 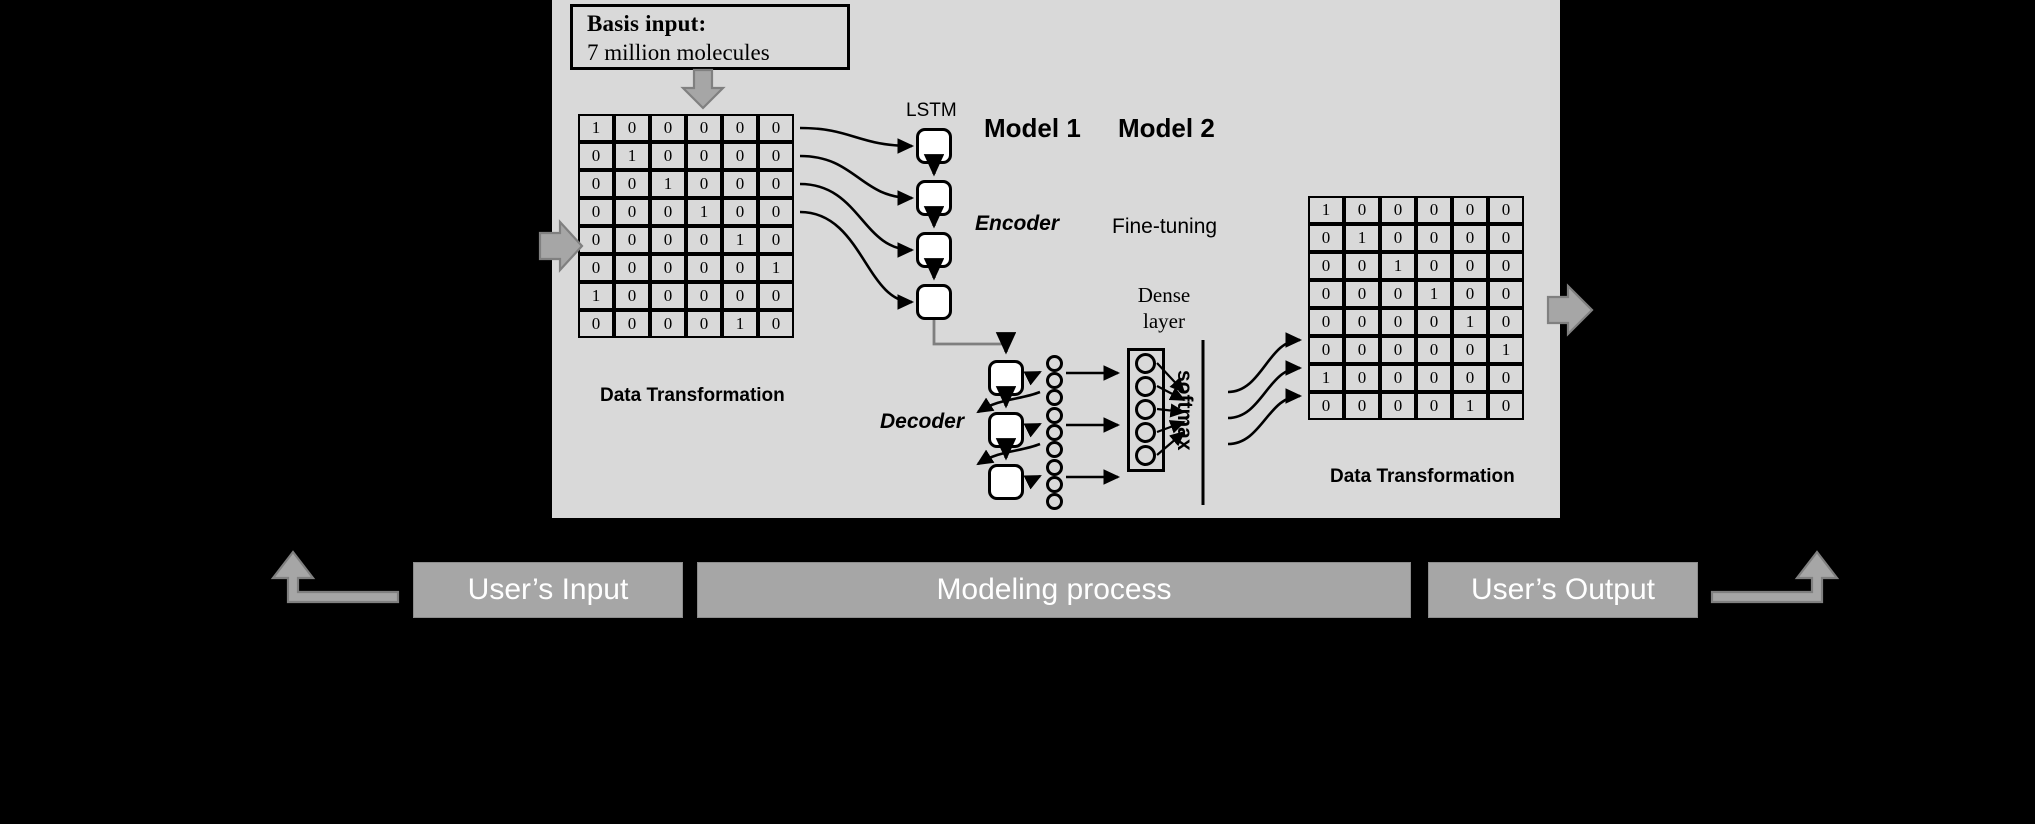 What do you see at coordinates (668, 240) in the screenshot?
I see `input-matrix-cell-r5-c3: 0` at bounding box center [668, 240].